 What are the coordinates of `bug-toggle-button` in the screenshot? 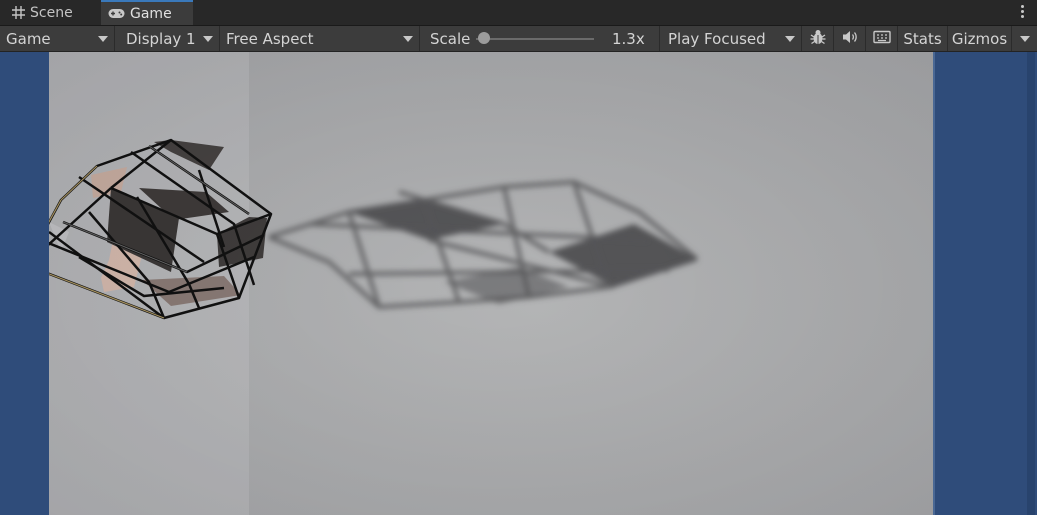 It's located at (818, 38).